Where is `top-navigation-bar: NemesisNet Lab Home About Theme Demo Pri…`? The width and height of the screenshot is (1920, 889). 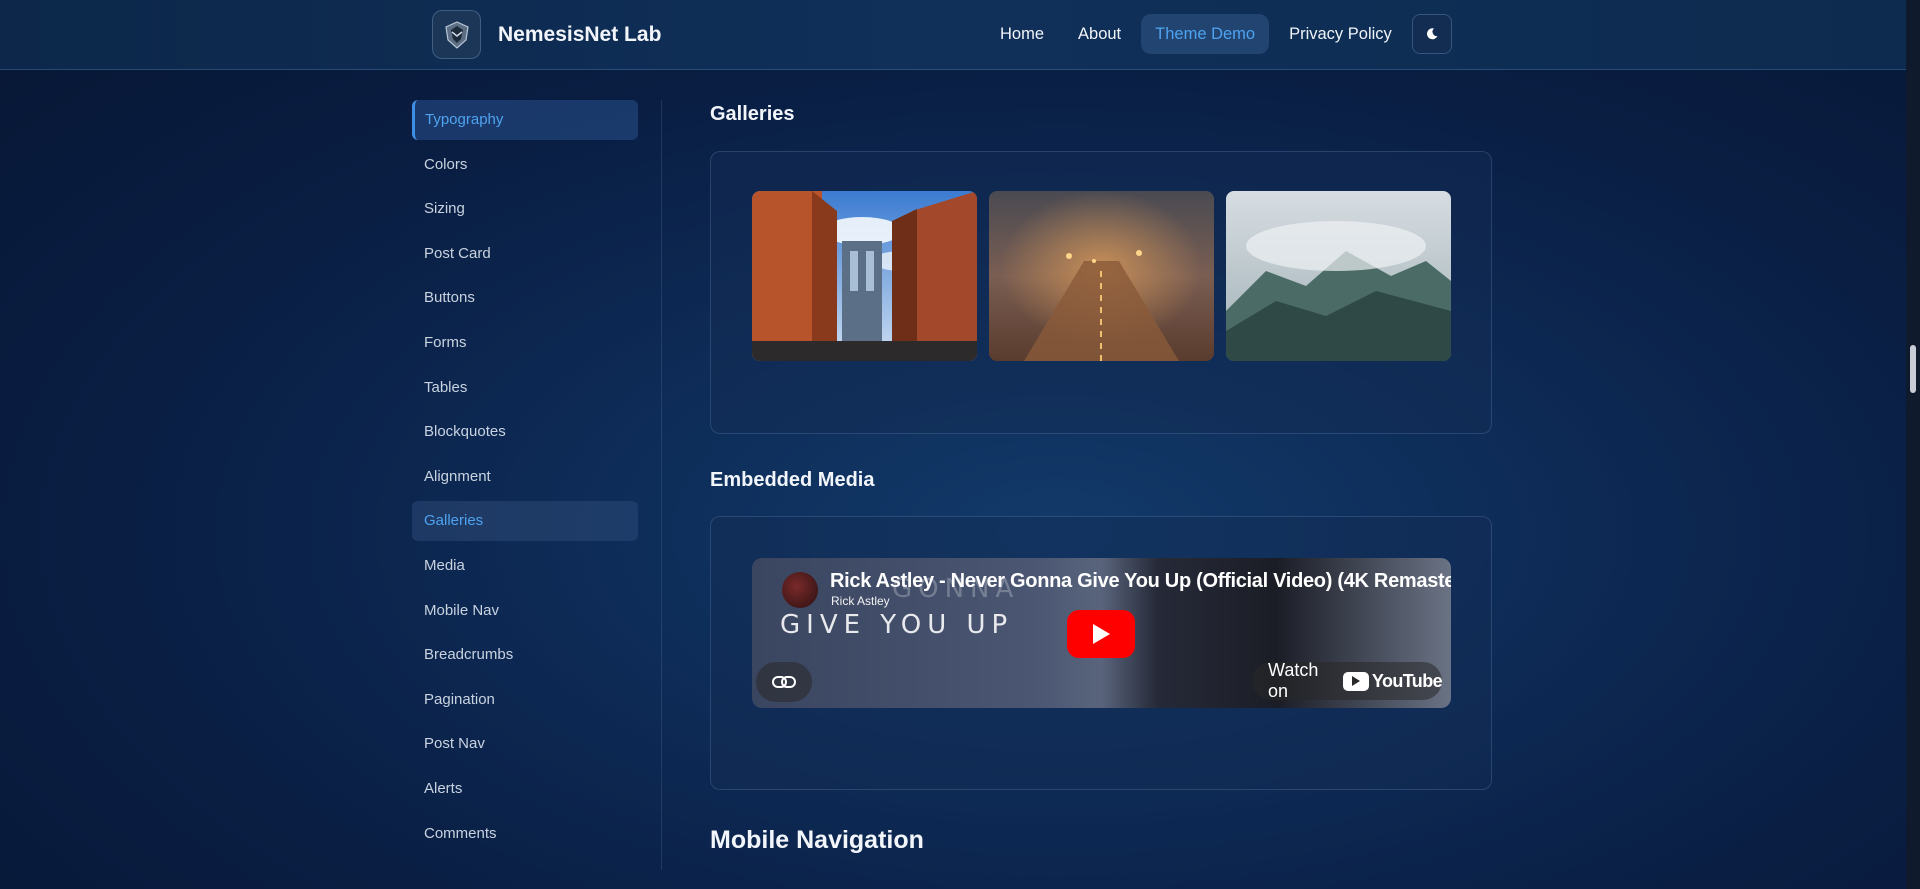
top-navigation-bar: NemesisNet Lab Home About Theme Demo Pri… is located at coordinates (953, 35).